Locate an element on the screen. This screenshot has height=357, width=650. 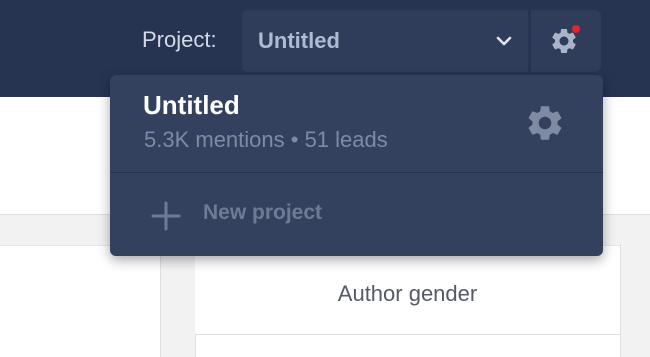
column-header-label: Author gender is located at coordinates (407, 293).